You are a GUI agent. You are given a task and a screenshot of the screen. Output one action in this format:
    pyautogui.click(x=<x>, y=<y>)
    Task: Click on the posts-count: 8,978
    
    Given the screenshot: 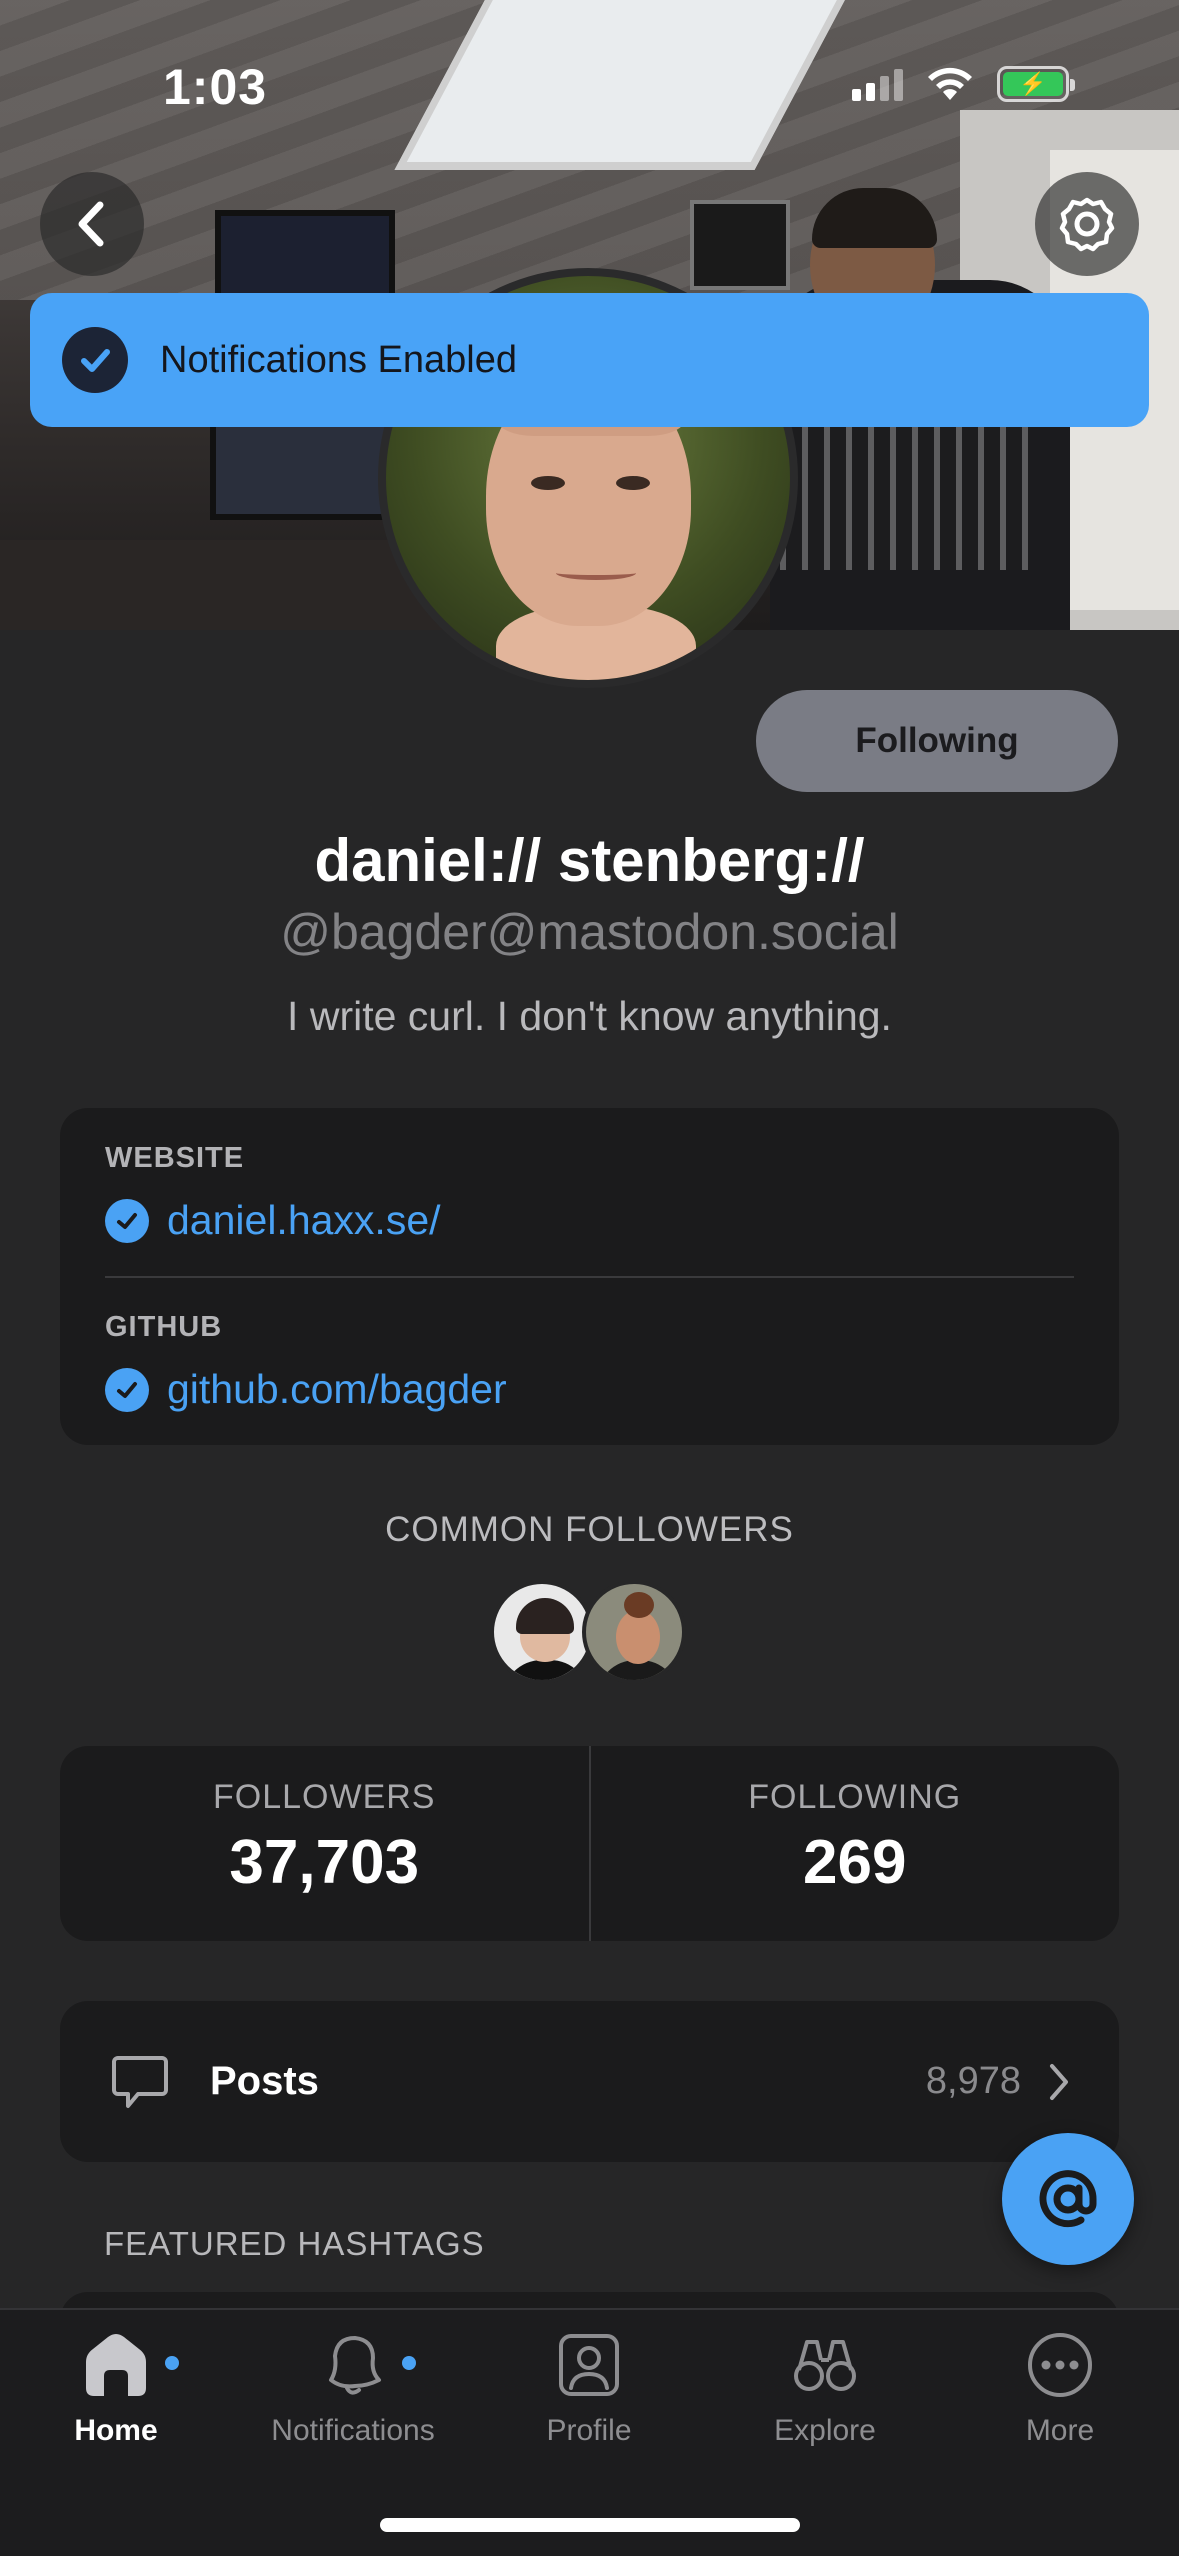 What is the action you would take?
    pyautogui.click(x=973, y=2081)
    